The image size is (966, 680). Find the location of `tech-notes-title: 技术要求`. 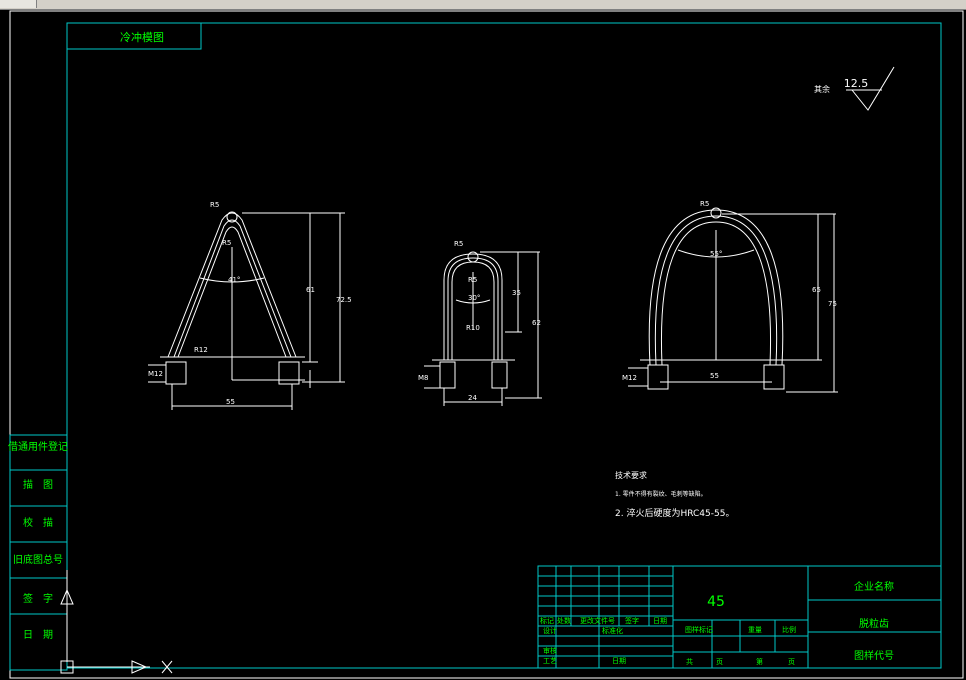

tech-notes-title: 技术要求 is located at coordinates (631, 475).